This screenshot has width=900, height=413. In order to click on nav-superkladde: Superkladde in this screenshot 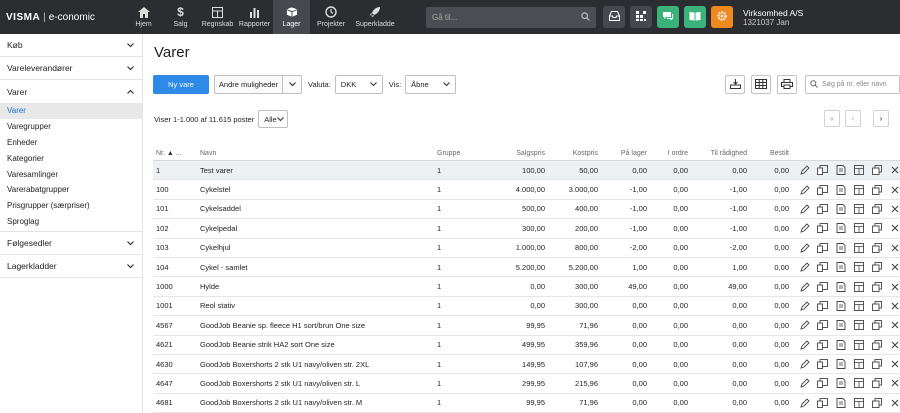, I will do `click(375, 17)`.